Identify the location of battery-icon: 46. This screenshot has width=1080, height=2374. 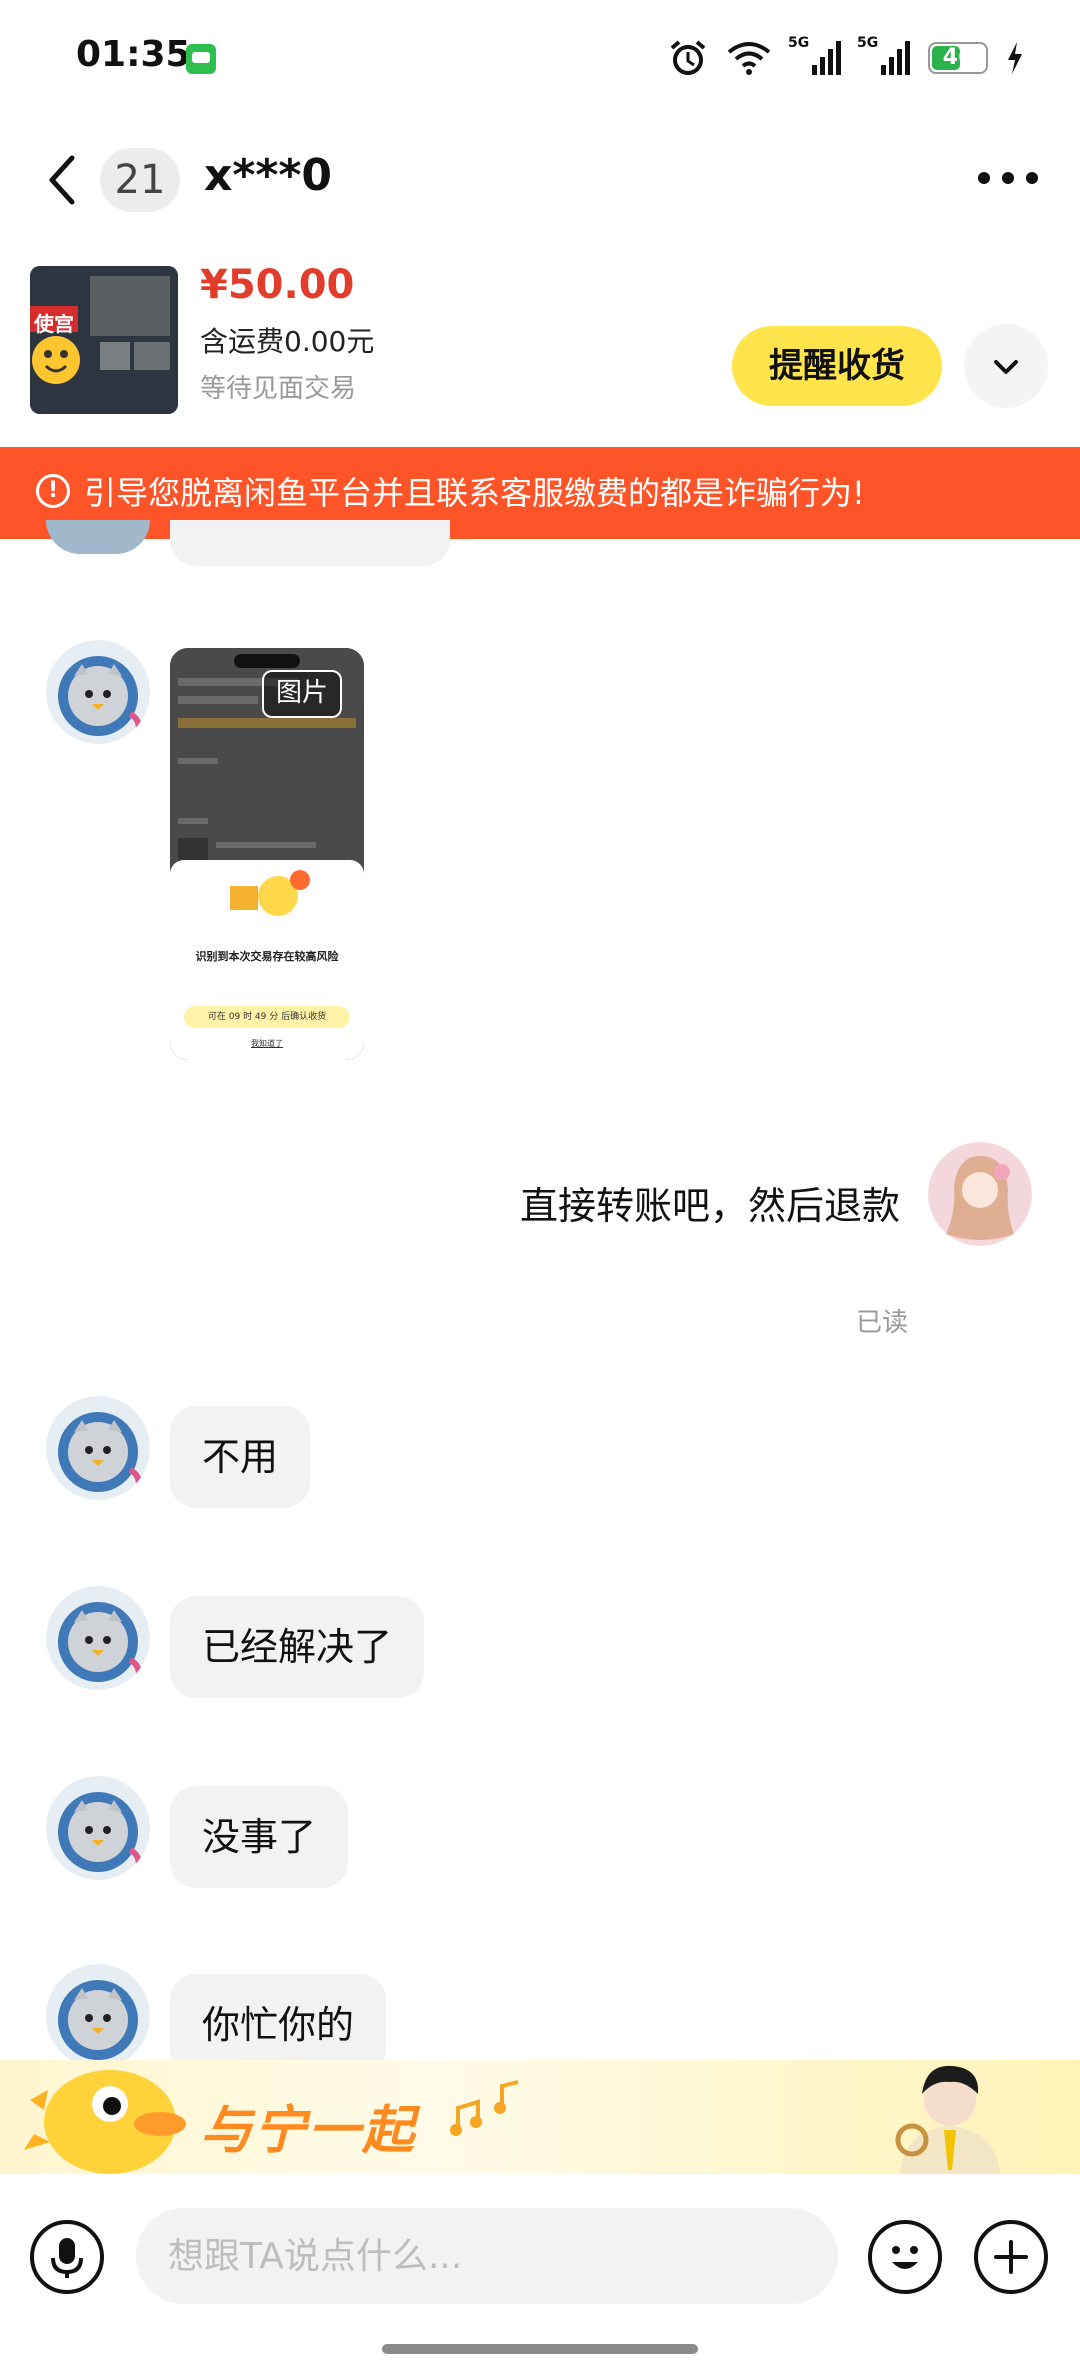
(958, 58).